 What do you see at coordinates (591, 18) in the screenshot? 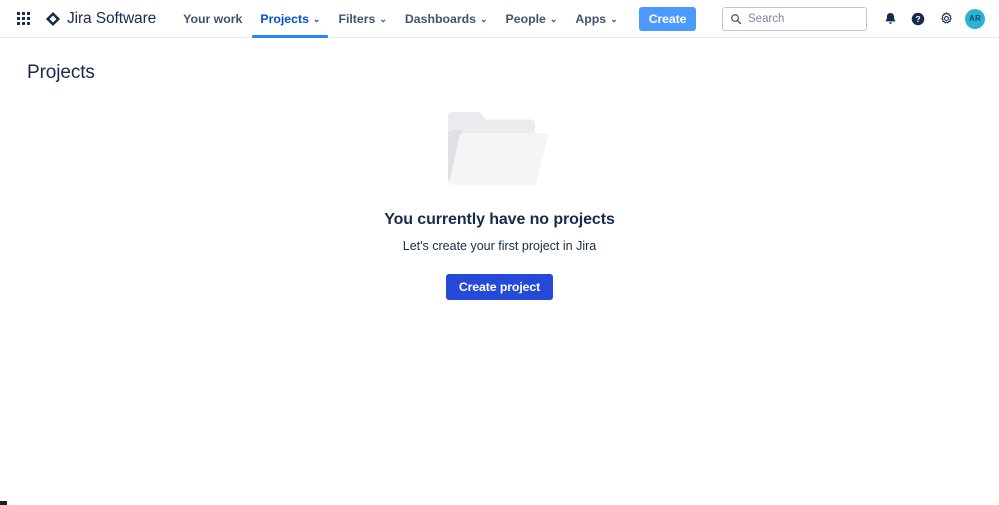
I see `nav-item-label: Apps` at bounding box center [591, 18].